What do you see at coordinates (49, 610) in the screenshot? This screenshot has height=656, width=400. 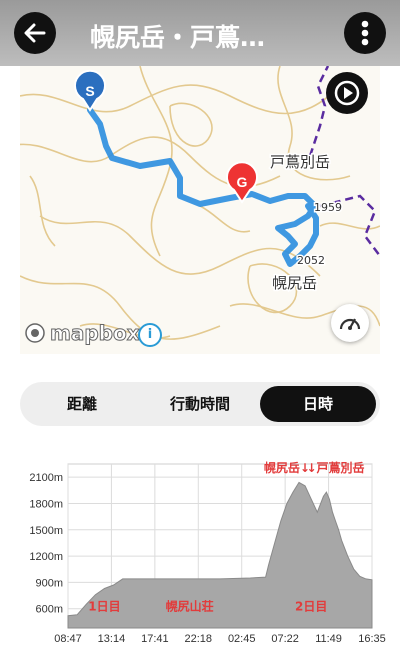 I see `y-tick-label: 600m` at bounding box center [49, 610].